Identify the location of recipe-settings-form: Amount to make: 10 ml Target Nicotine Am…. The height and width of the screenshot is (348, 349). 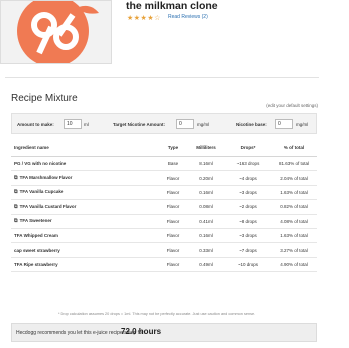
(164, 123).